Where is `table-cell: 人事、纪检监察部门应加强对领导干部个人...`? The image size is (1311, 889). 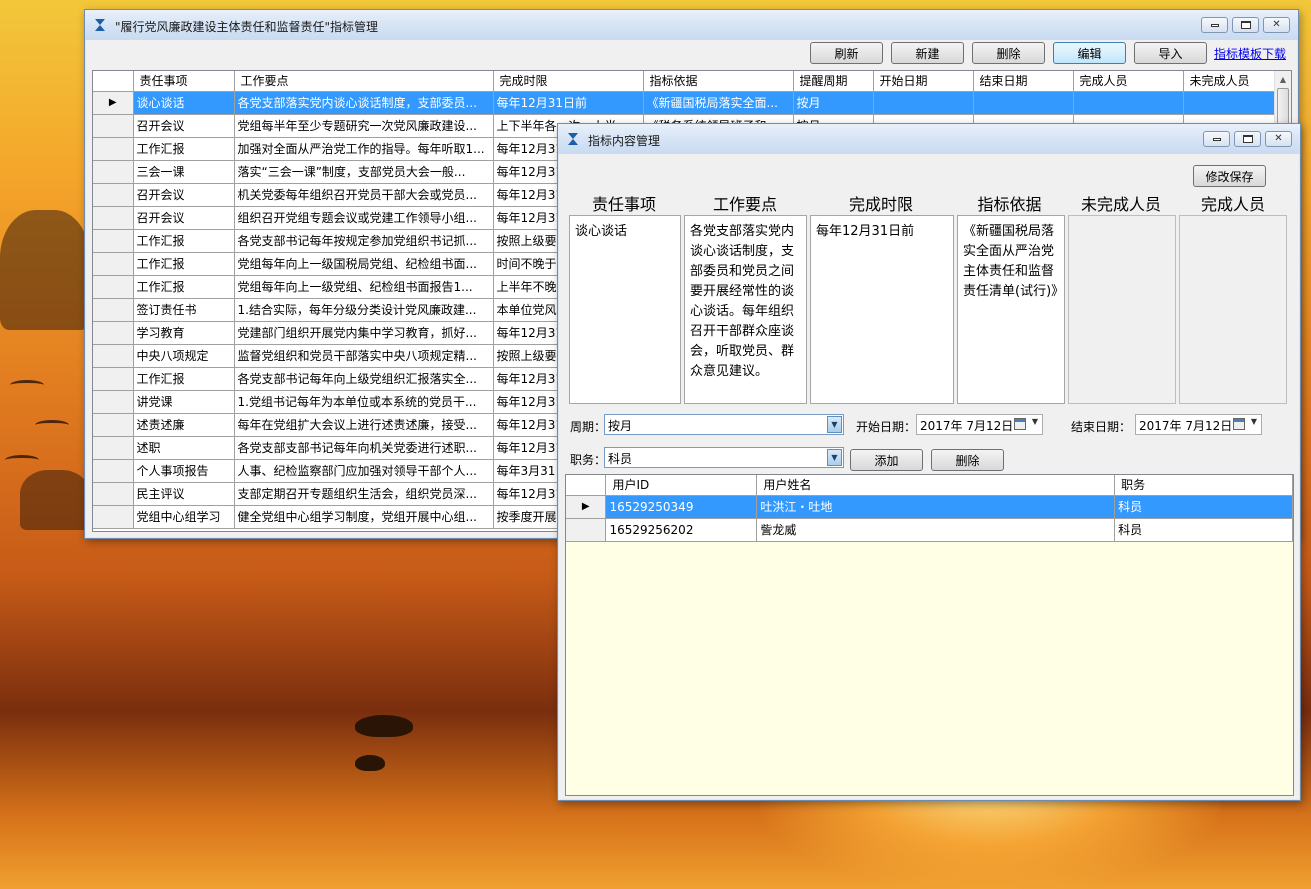
table-cell: 人事、纪检监察部门应加强对领导干部个人... is located at coordinates (364, 471).